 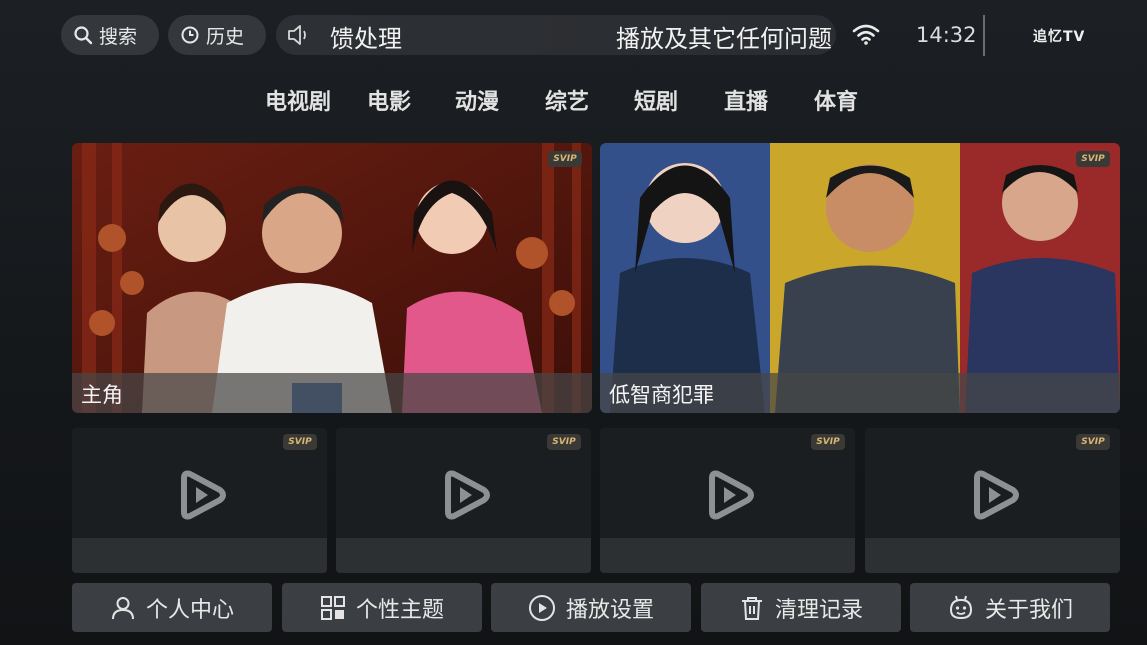 What do you see at coordinates (1059, 37) in the screenshot?
I see `brand-logo: 追忆TV` at bounding box center [1059, 37].